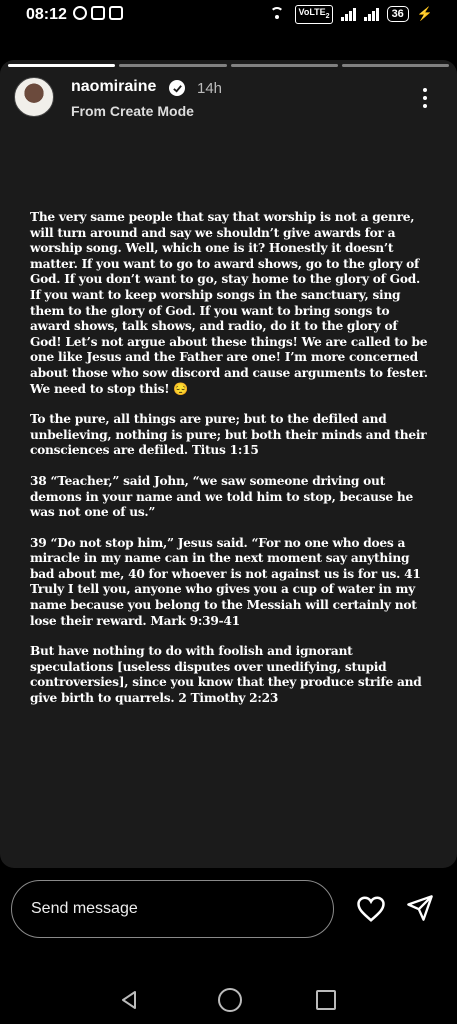 This screenshot has height=1024, width=457. What do you see at coordinates (84, 908) in the screenshot?
I see `send-message-placeholder: Send message` at bounding box center [84, 908].